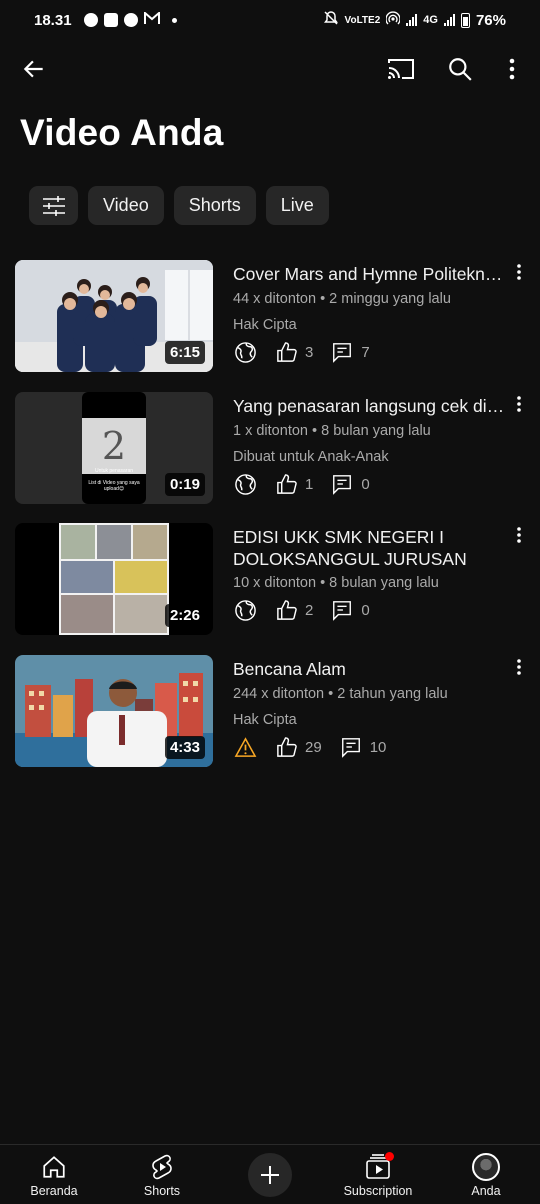 Image resolution: width=540 pixels, height=1204 pixels. I want to click on video-note: Dibuat untuk Anak-Anak, so click(311, 457).